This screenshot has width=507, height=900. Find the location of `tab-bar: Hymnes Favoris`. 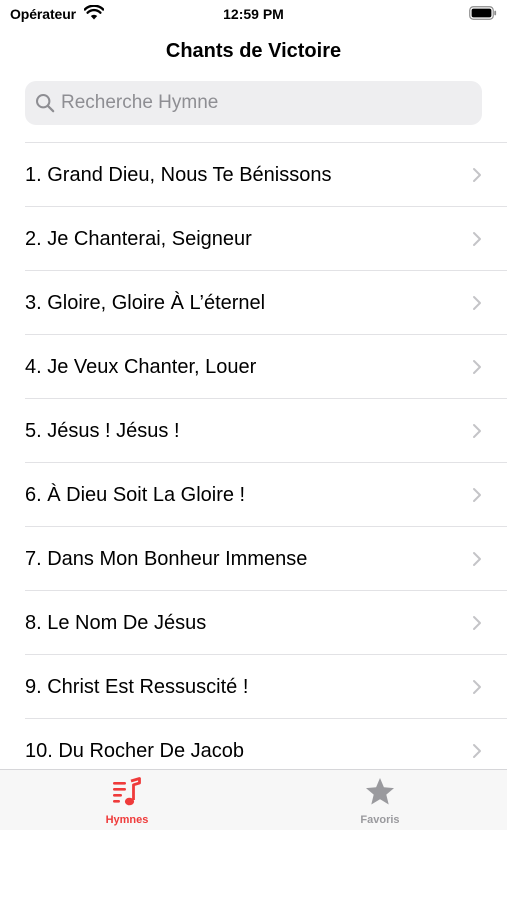

tab-bar: Hymnes Favoris is located at coordinates (253, 799).